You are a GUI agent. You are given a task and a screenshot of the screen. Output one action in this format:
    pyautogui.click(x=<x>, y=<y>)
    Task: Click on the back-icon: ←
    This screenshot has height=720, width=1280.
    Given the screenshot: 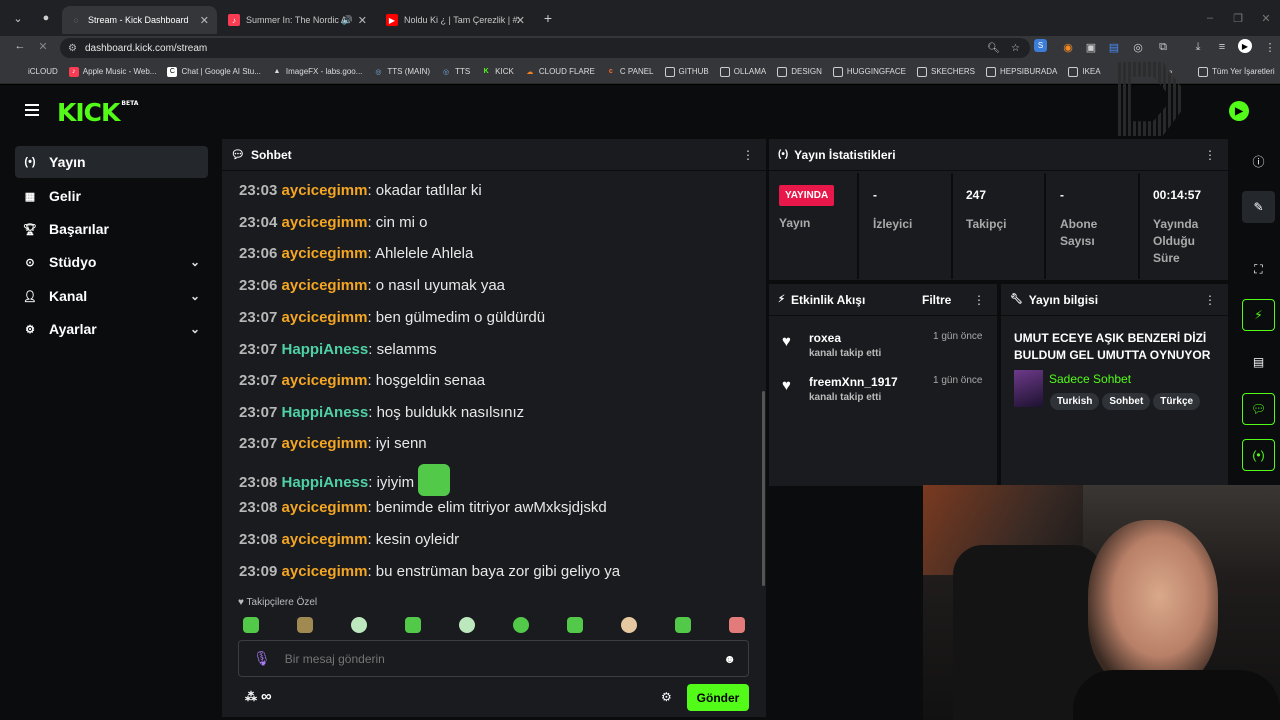 What is the action you would take?
    pyautogui.click(x=20, y=46)
    